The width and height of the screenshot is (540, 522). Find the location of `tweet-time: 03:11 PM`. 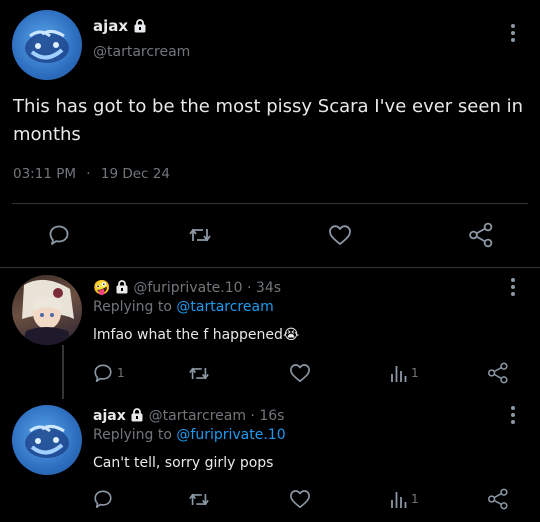

tweet-time: 03:11 PM is located at coordinates (44, 174).